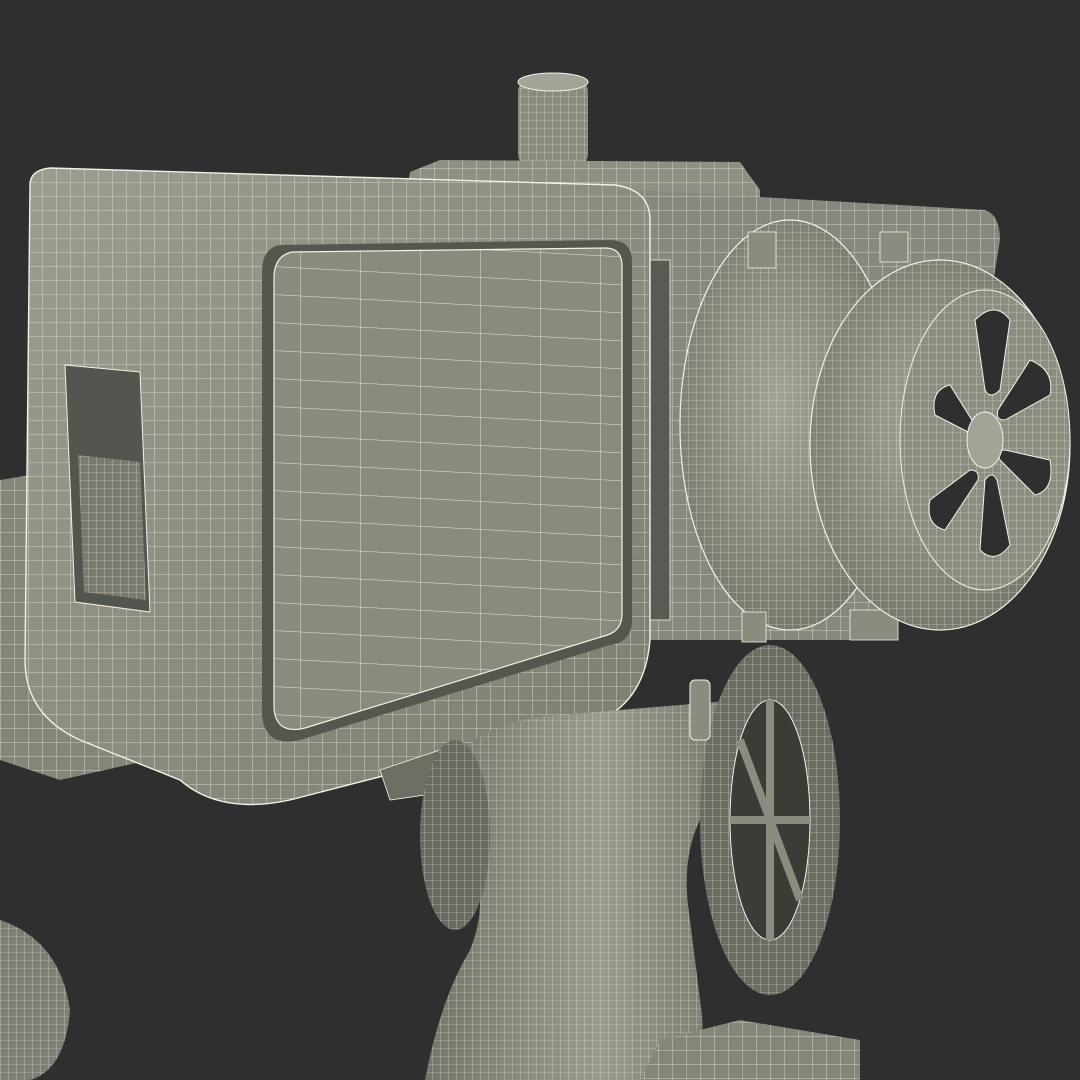 This screenshot has width=1080, height=1080. Describe the element at coordinates (770, 820) in the screenshot. I see `lower-wheel` at that location.